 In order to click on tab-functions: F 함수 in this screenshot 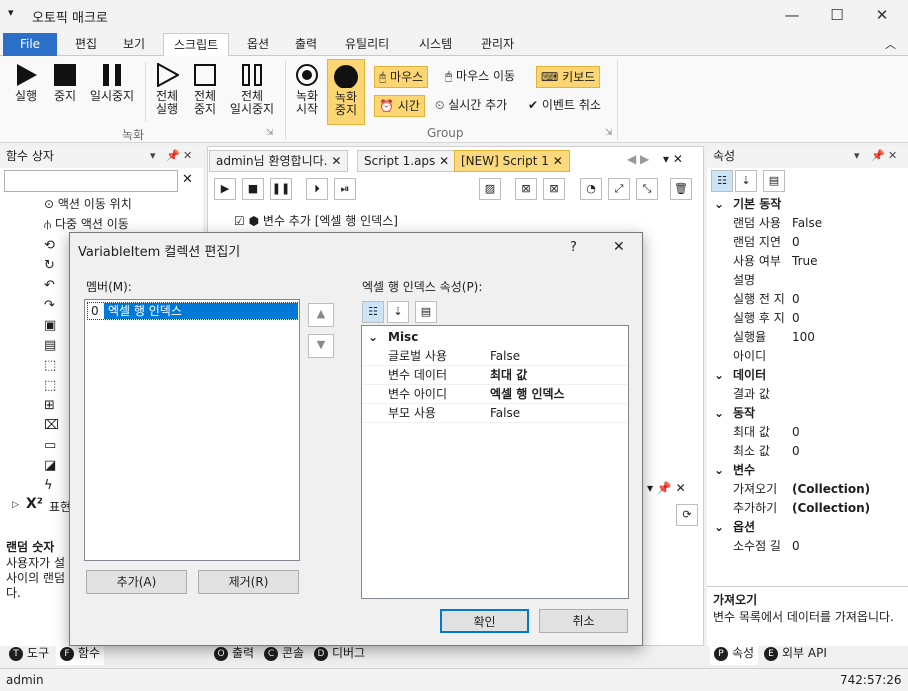, I will do `click(80, 654)`.